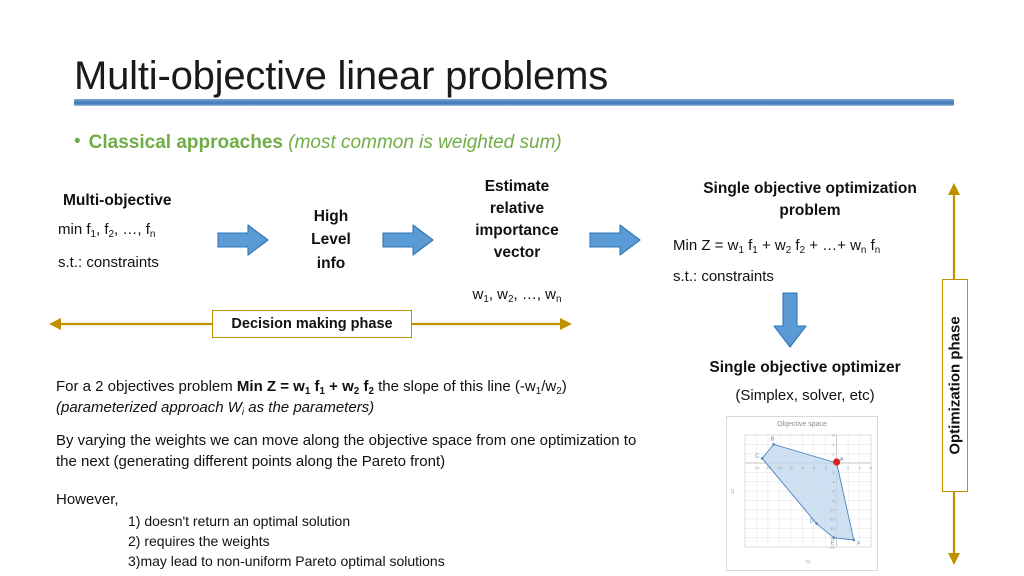 The width and height of the screenshot is (1024, 576). Describe the element at coordinates (146, 386) in the screenshot. I see `para1-prefix: For a 2 objectives problem` at that location.